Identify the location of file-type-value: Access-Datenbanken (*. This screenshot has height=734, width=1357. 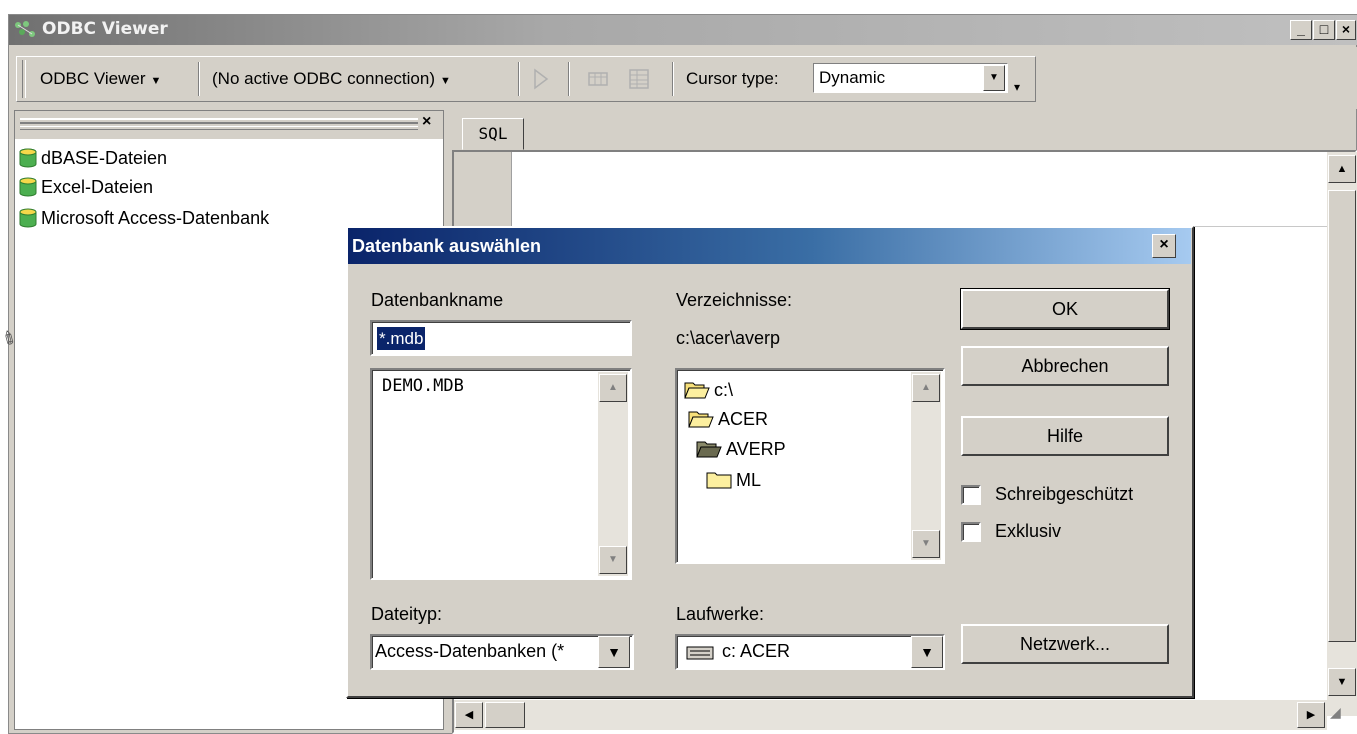
(470, 651).